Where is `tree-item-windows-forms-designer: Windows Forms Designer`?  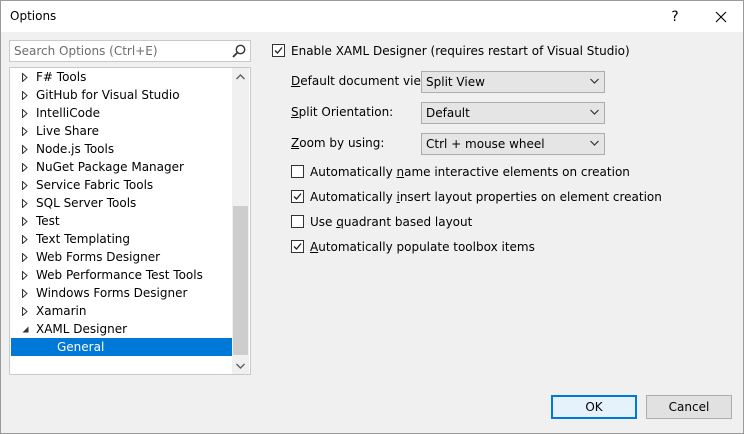
tree-item-windows-forms-designer: Windows Forms Designer is located at coordinates (122, 293).